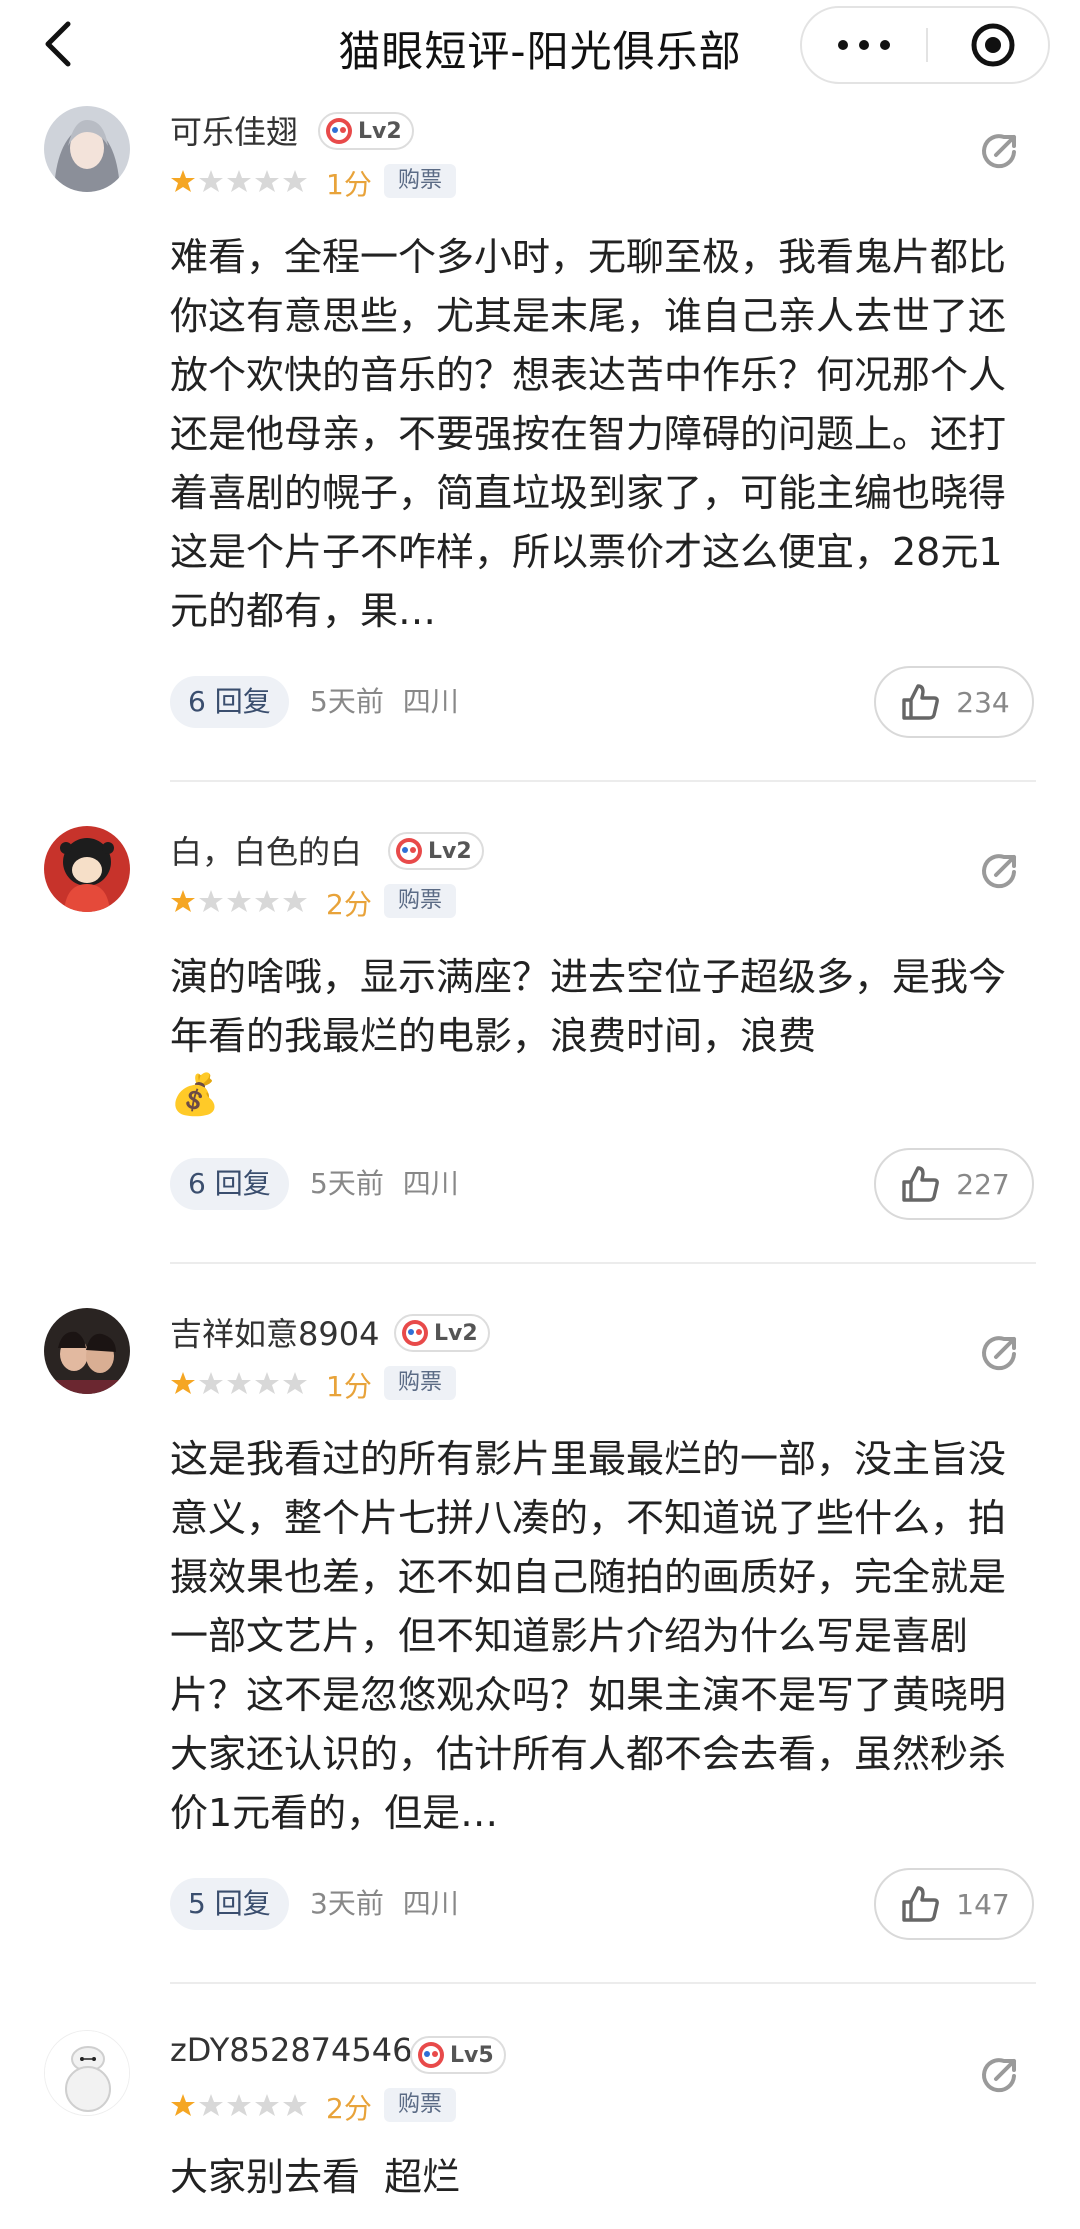  I want to click on level-text: Lv5, so click(472, 2055).